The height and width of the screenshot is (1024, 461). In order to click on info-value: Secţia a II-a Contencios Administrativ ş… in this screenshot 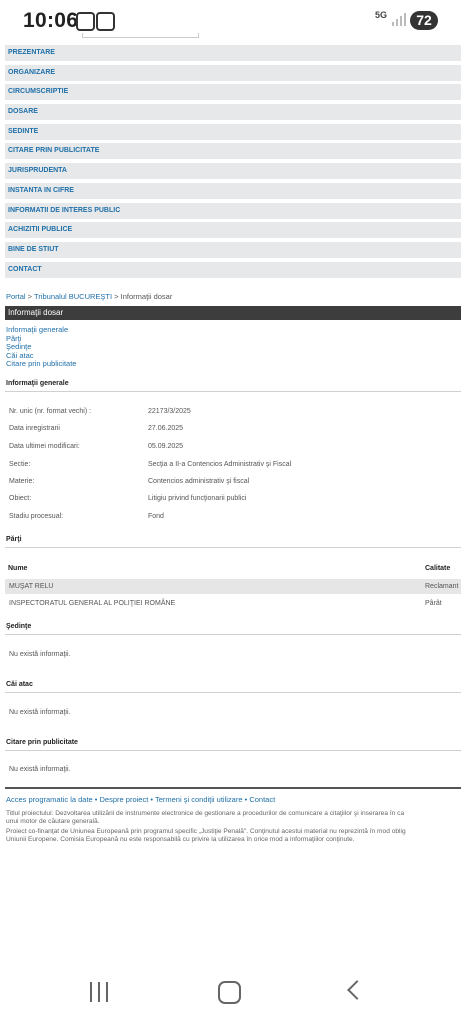, I will do `click(220, 464)`.